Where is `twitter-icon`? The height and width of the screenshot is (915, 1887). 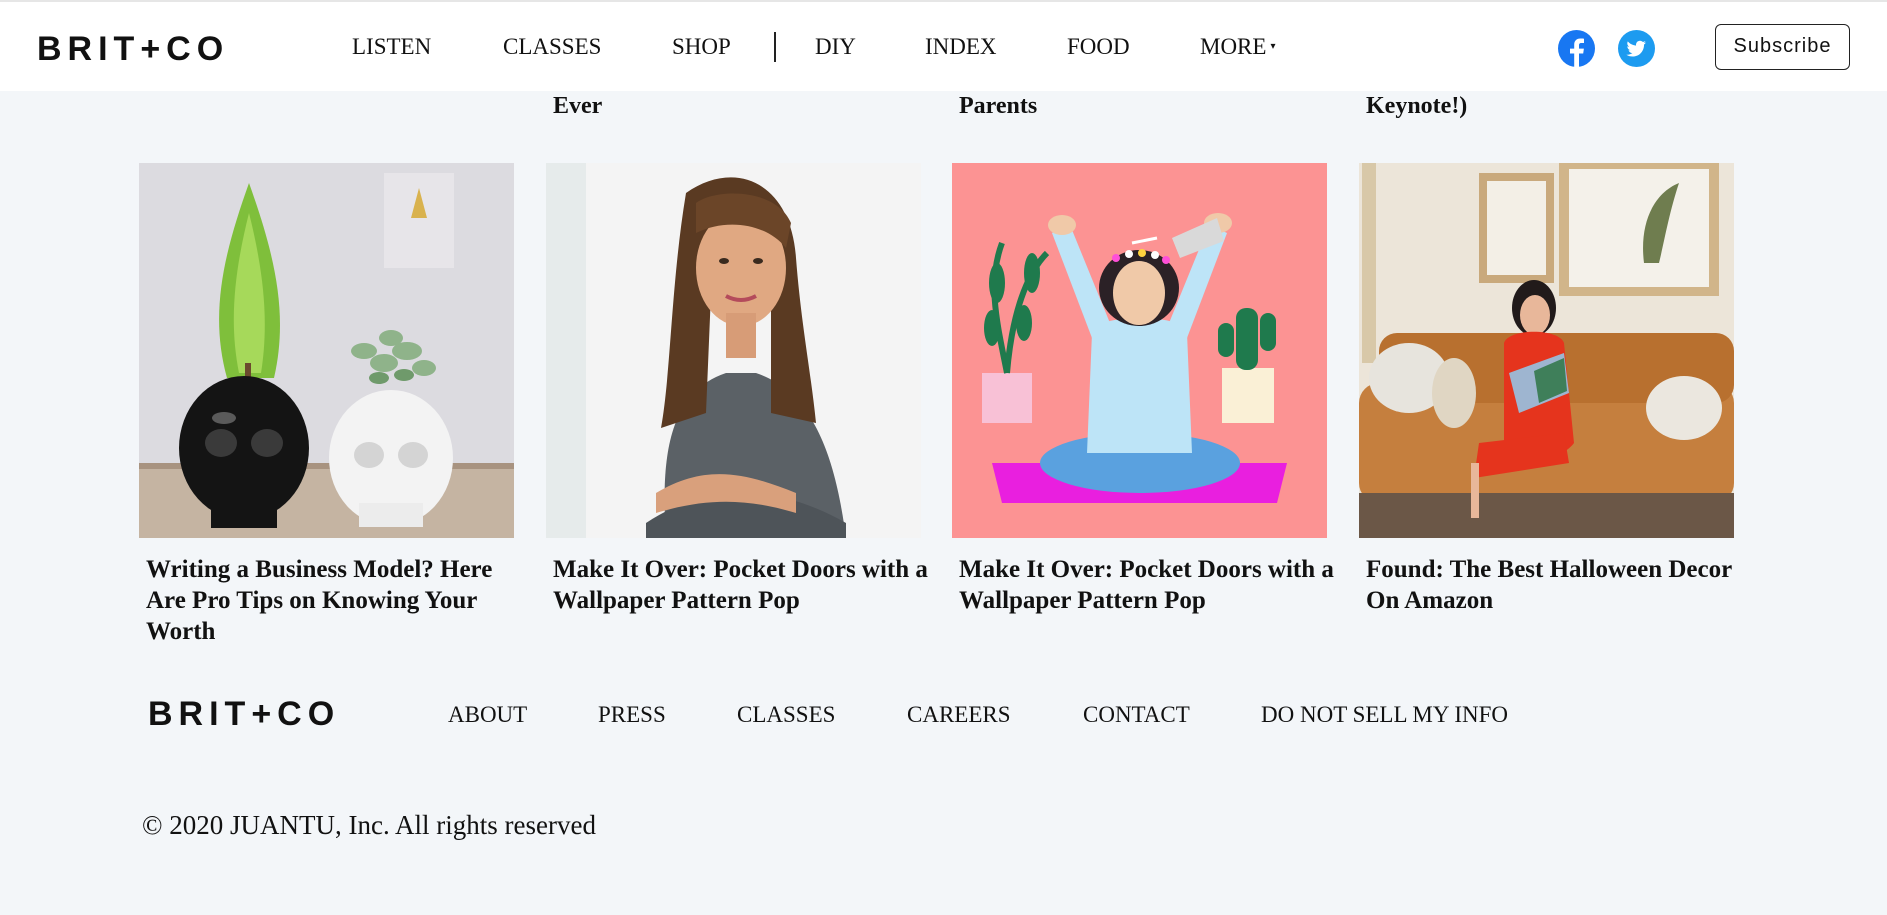
twitter-icon is located at coordinates (1636, 48).